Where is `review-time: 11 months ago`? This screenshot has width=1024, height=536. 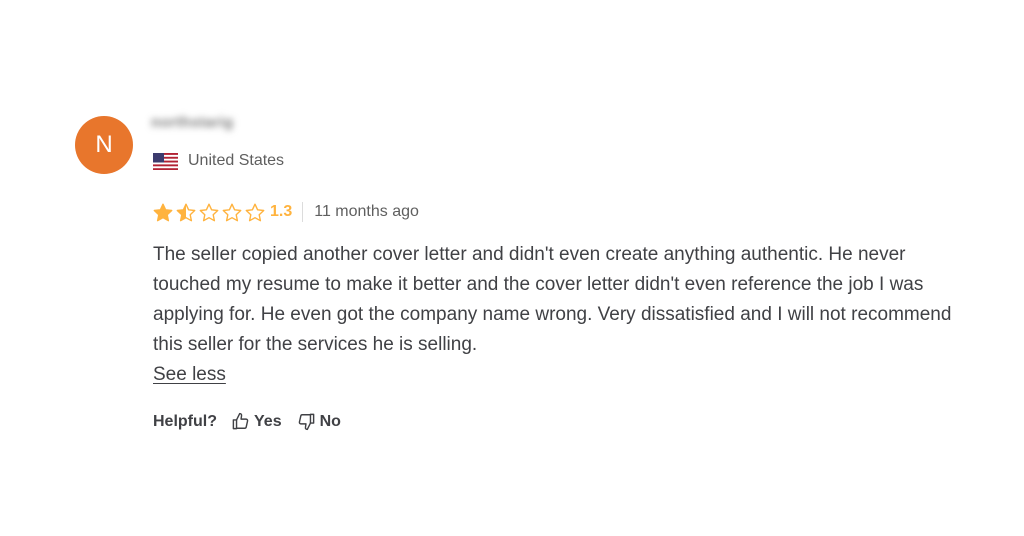
review-time: 11 months ago is located at coordinates (366, 211).